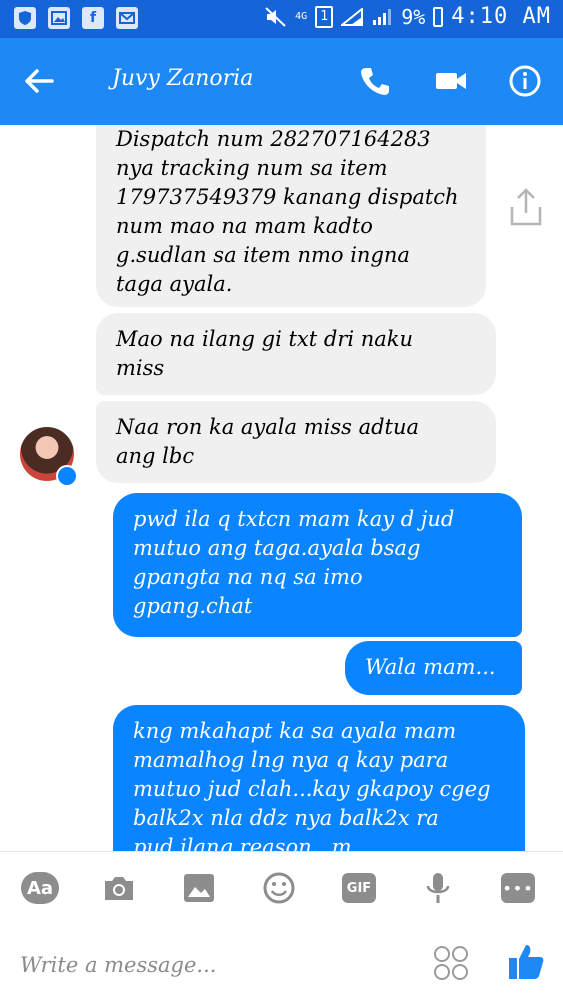  What do you see at coordinates (296, 442) in the screenshot?
I see `message-bubble-incoming: Naa ron ka ayala miss adtua ang lbc` at bounding box center [296, 442].